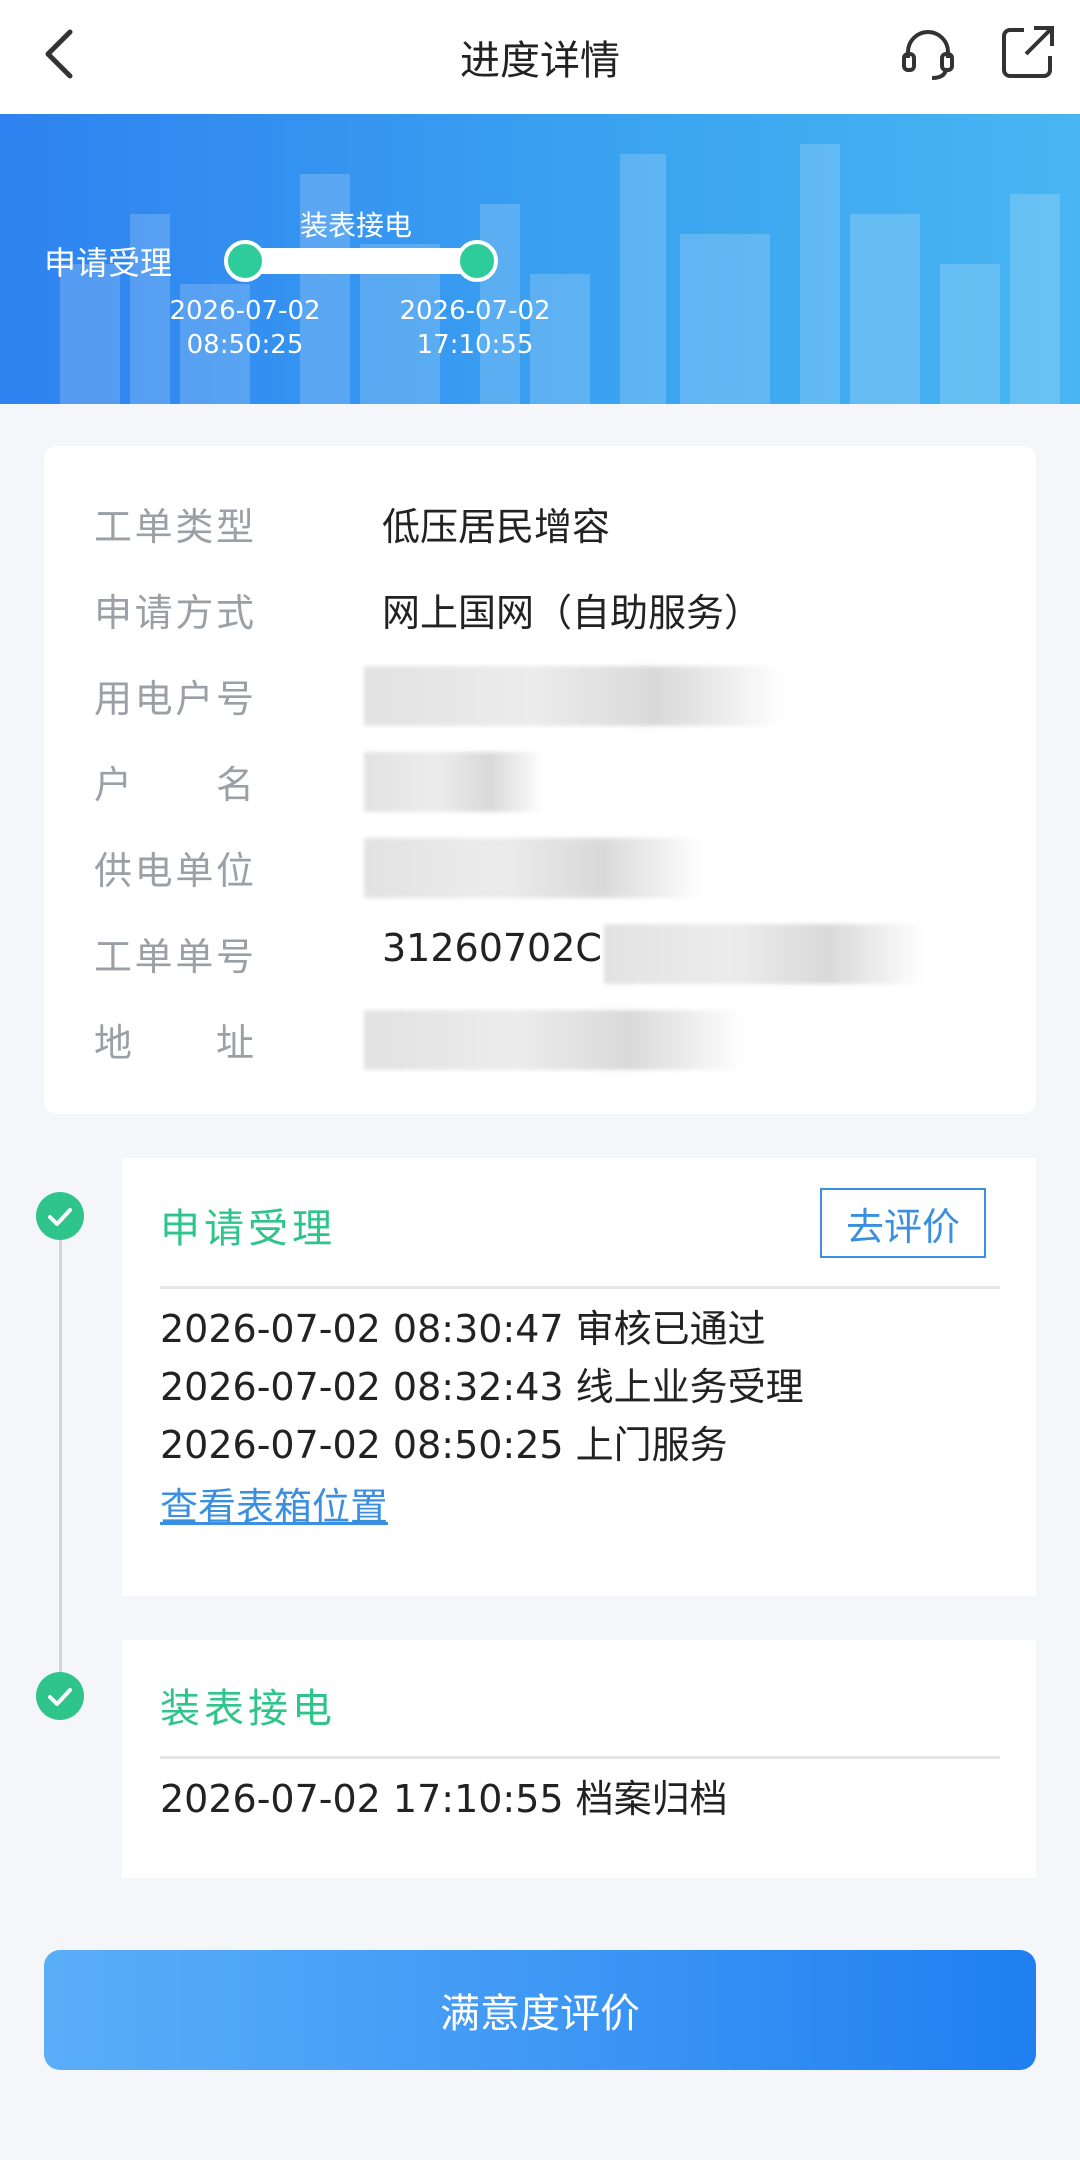  I want to click on info-row-order-number: 工单单号 31260702C, so click(544, 955).